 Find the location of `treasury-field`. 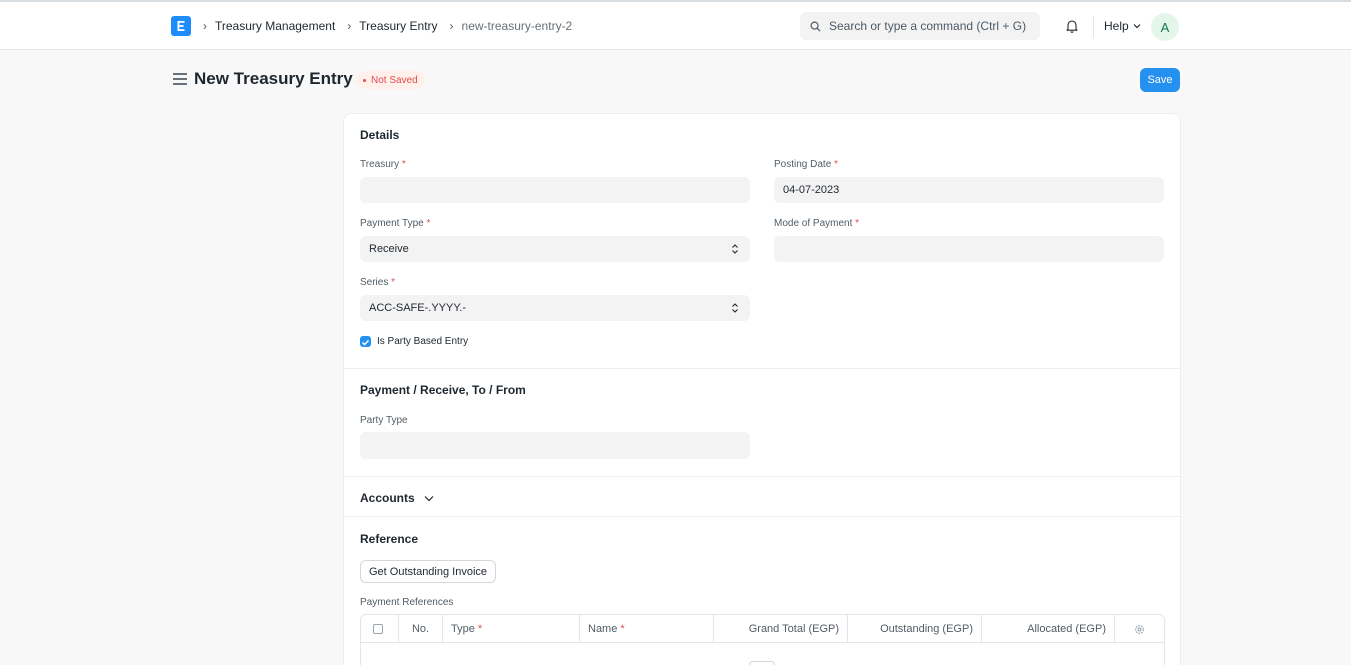

treasury-field is located at coordinates (555, 190).